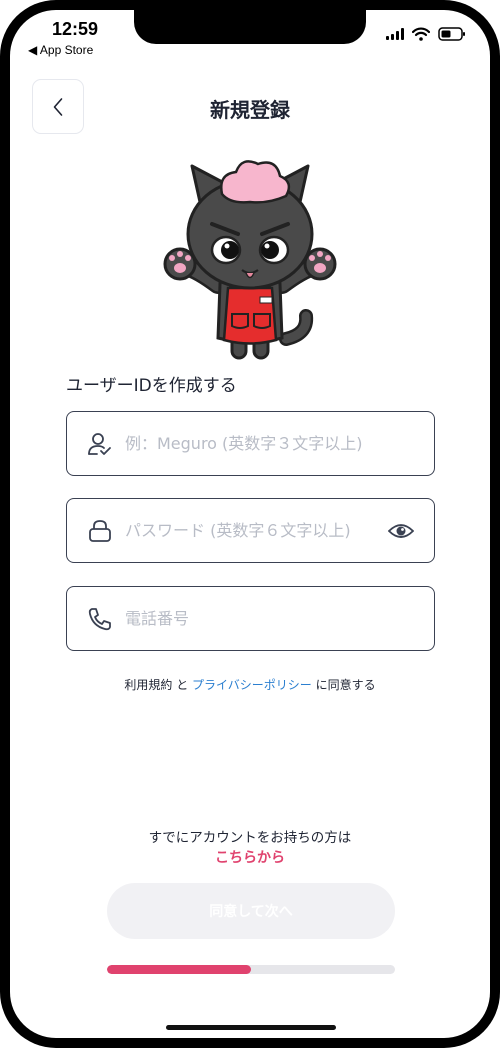  Describe the element at coordinates (251, 1027) in the screenshot. I see `home-indicator` at that location.